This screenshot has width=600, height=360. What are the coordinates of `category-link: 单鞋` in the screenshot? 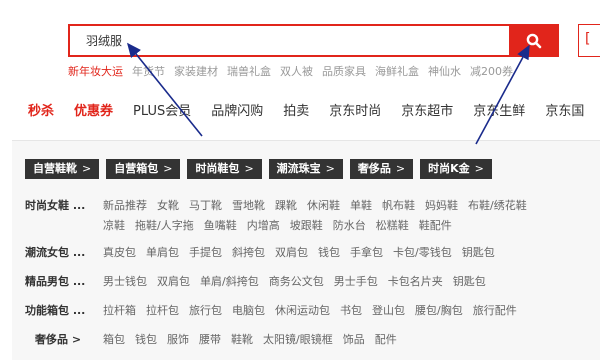 It's located at (361, 205).